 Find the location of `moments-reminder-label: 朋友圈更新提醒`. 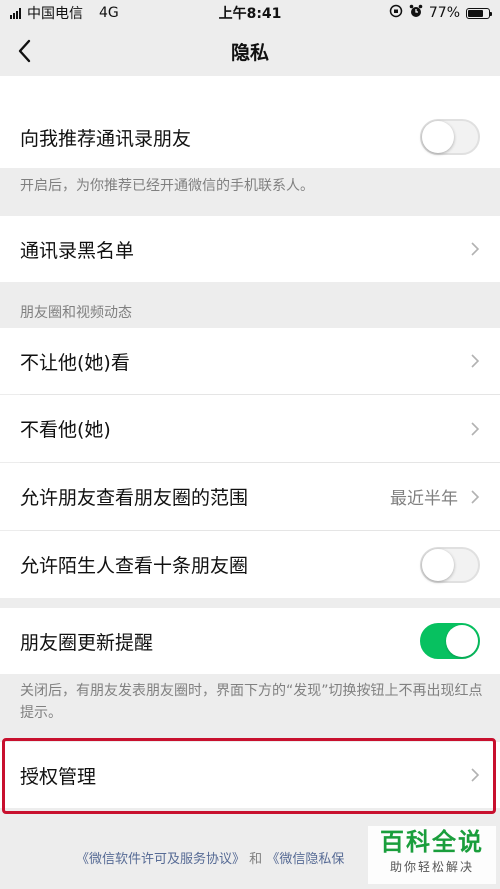

moments-reminder-label: 朋友圈更新提醒 is located at coordinates (87, 642).